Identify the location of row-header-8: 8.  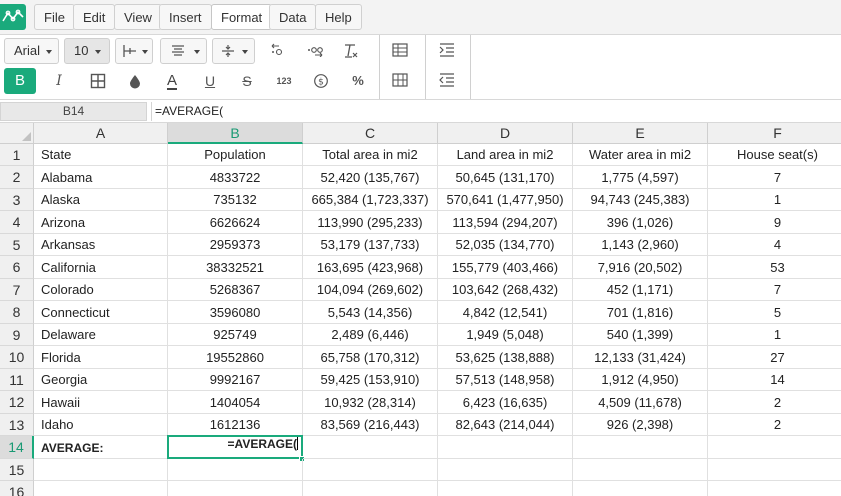
(17, 312).